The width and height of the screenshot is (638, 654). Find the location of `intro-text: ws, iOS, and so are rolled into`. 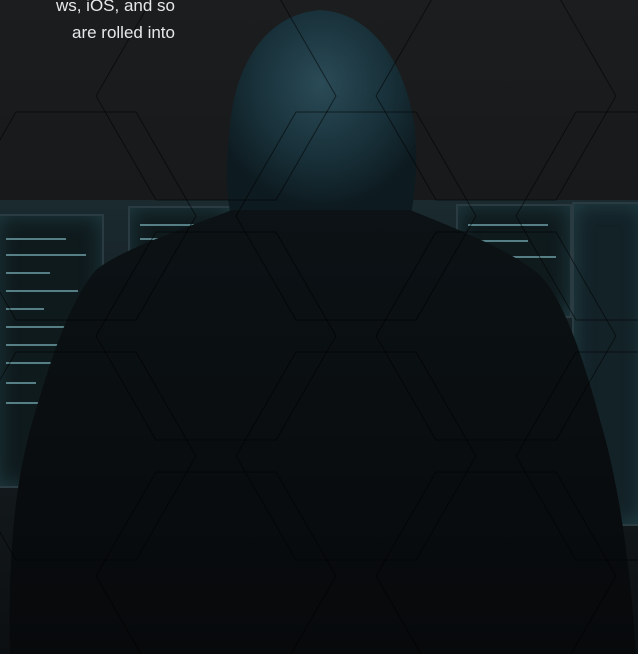

intro-text: ws, iOS, and so are rolled into is located at coordinates (87, 23).